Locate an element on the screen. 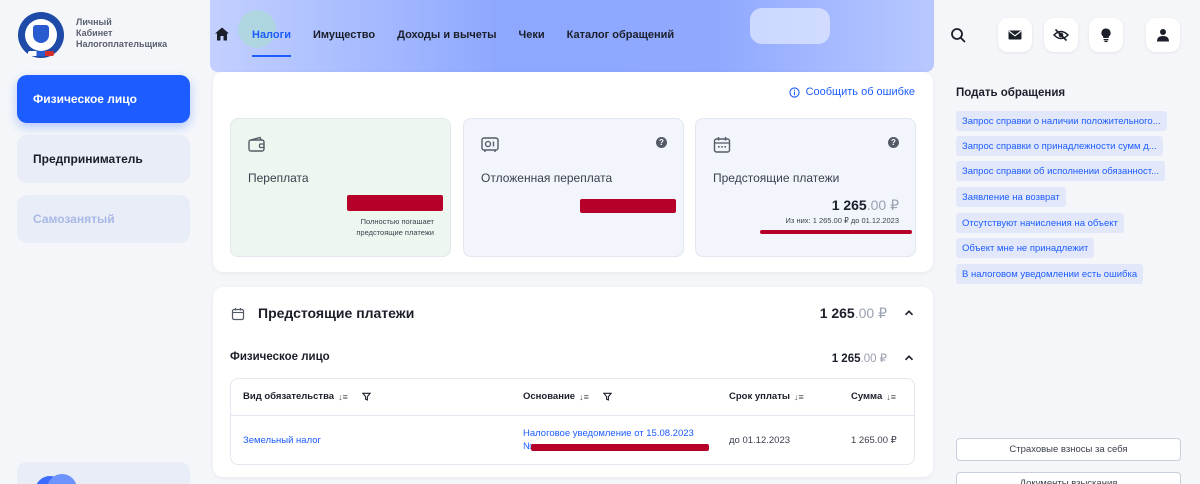 This screenshot has width=1200, height=484. overpayment-title: Переплата is located at coordinates (278, 178).